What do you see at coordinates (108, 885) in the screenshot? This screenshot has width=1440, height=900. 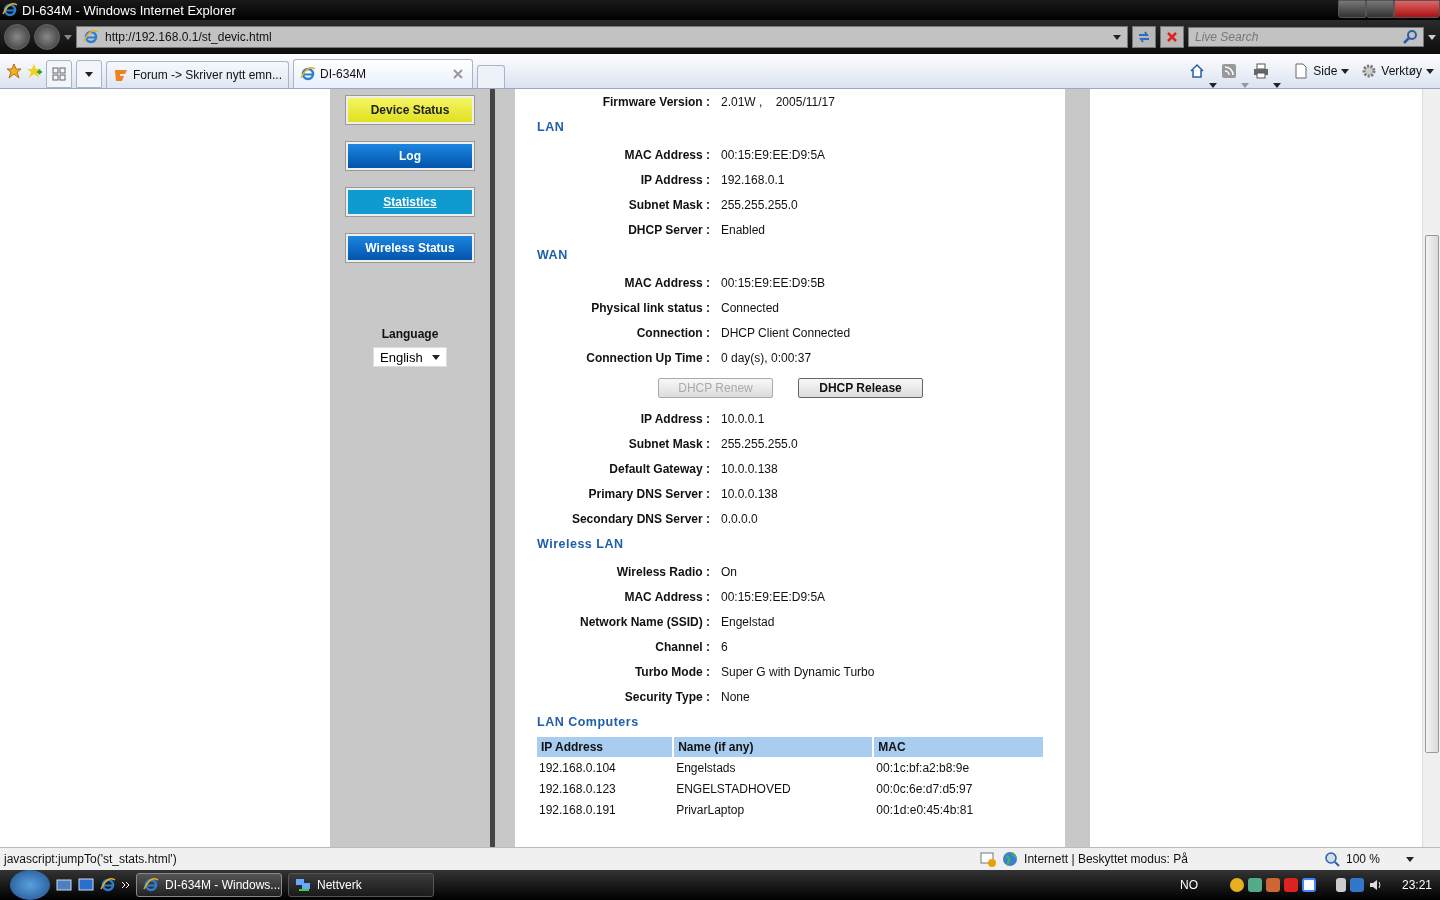 I see `browser-launch-icon` at bounding box center [108, 885].